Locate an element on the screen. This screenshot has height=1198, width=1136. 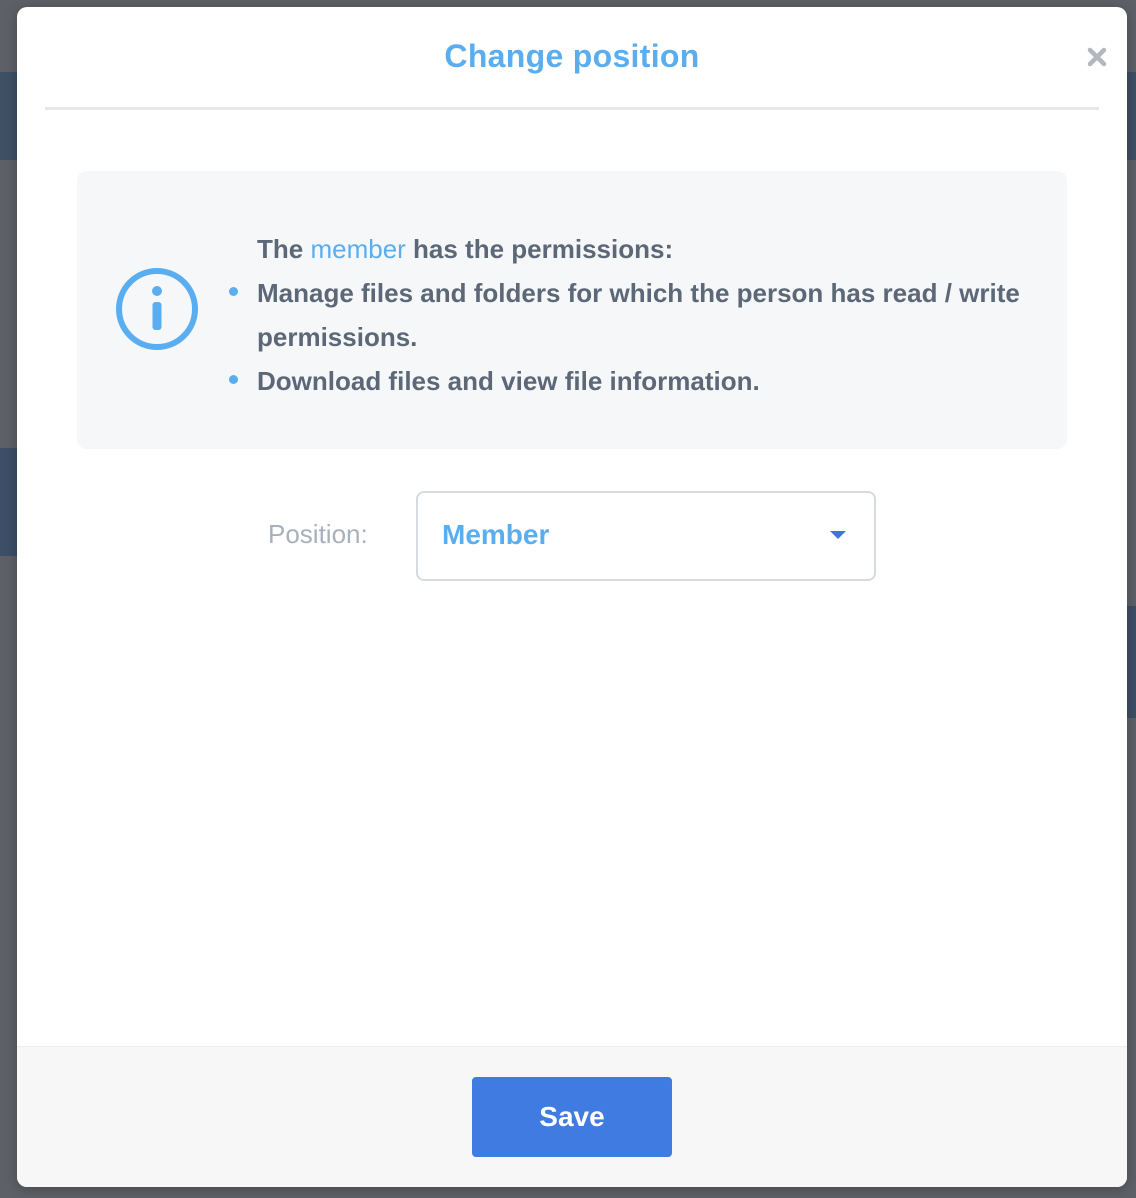
save-button: Save is located at coordinates (572, 1117).